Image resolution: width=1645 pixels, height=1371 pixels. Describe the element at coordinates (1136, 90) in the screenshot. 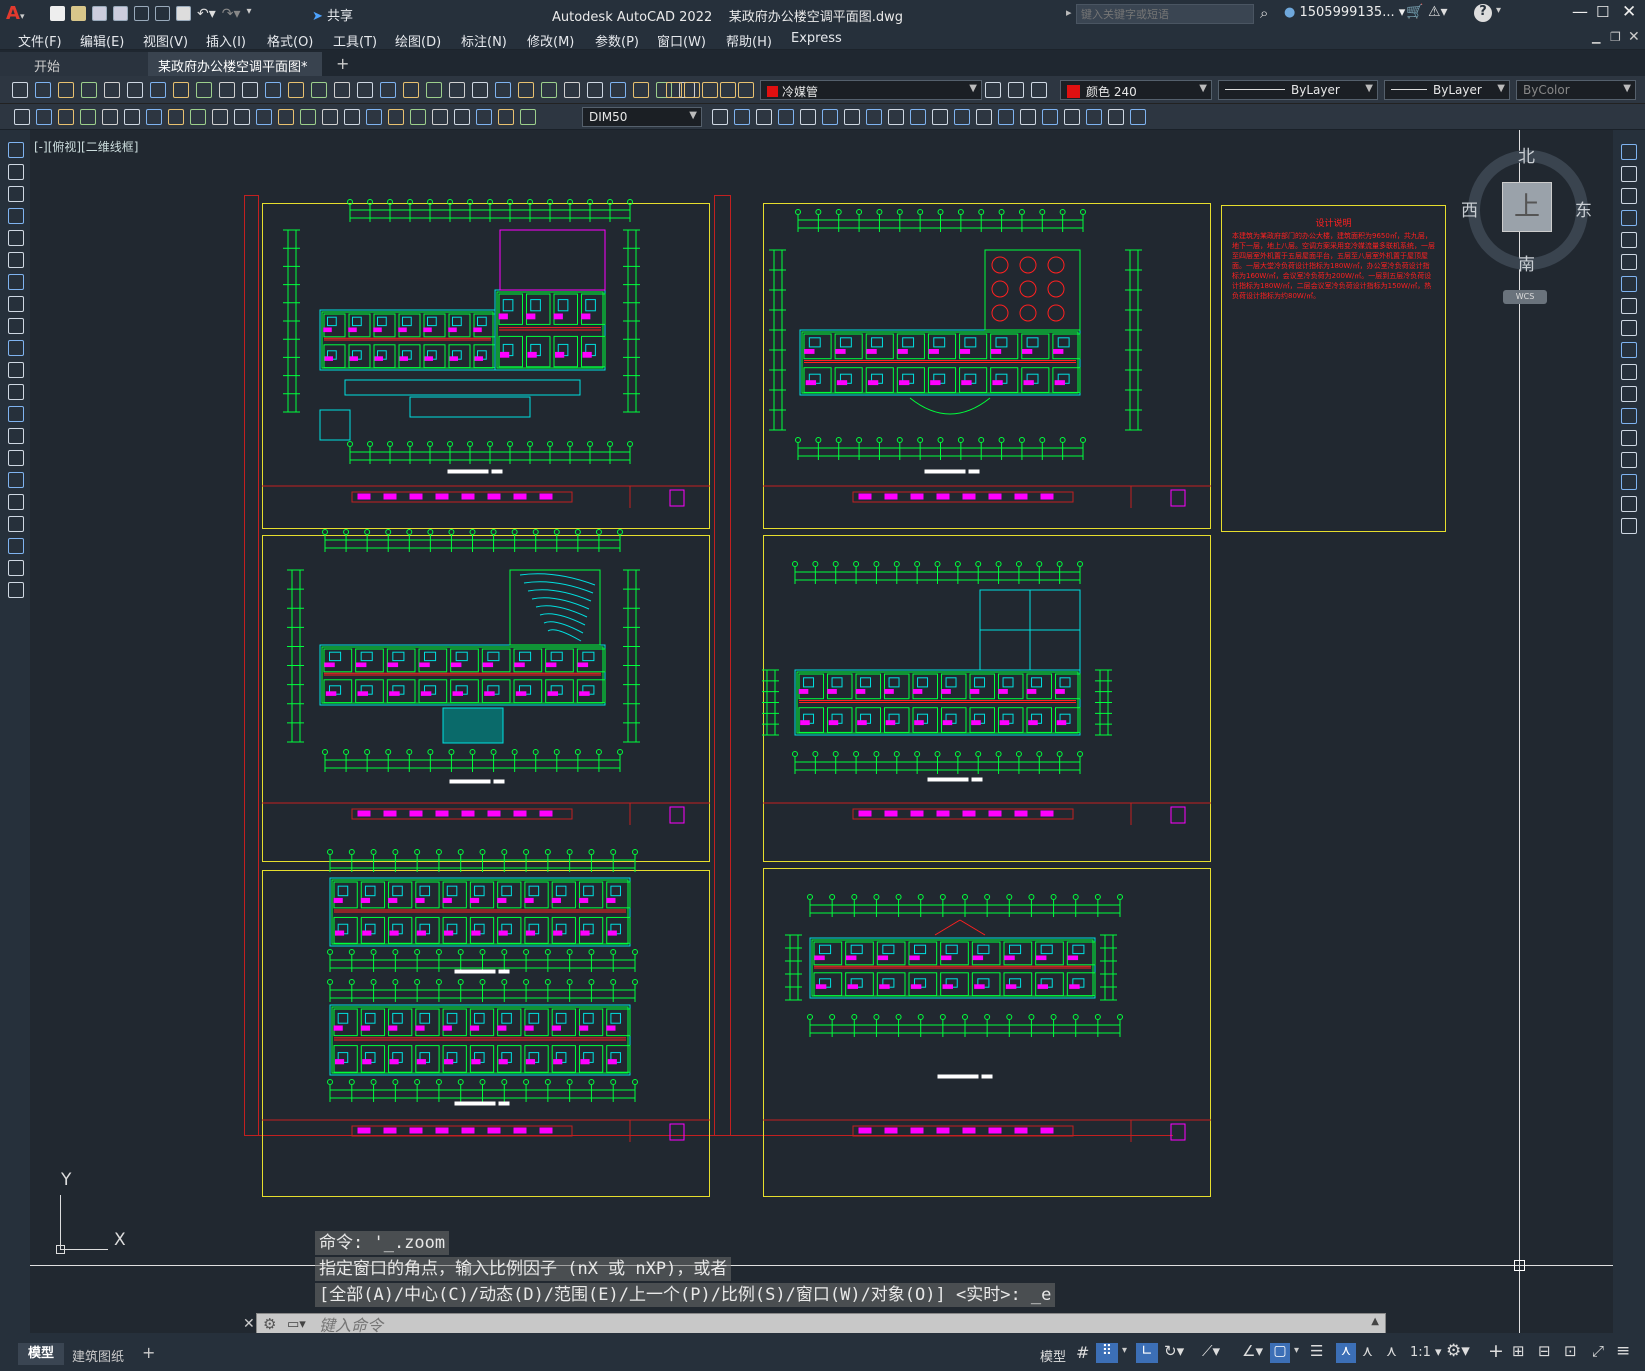

I see `color-dropdown: 颜色 240 ▼` at that location.